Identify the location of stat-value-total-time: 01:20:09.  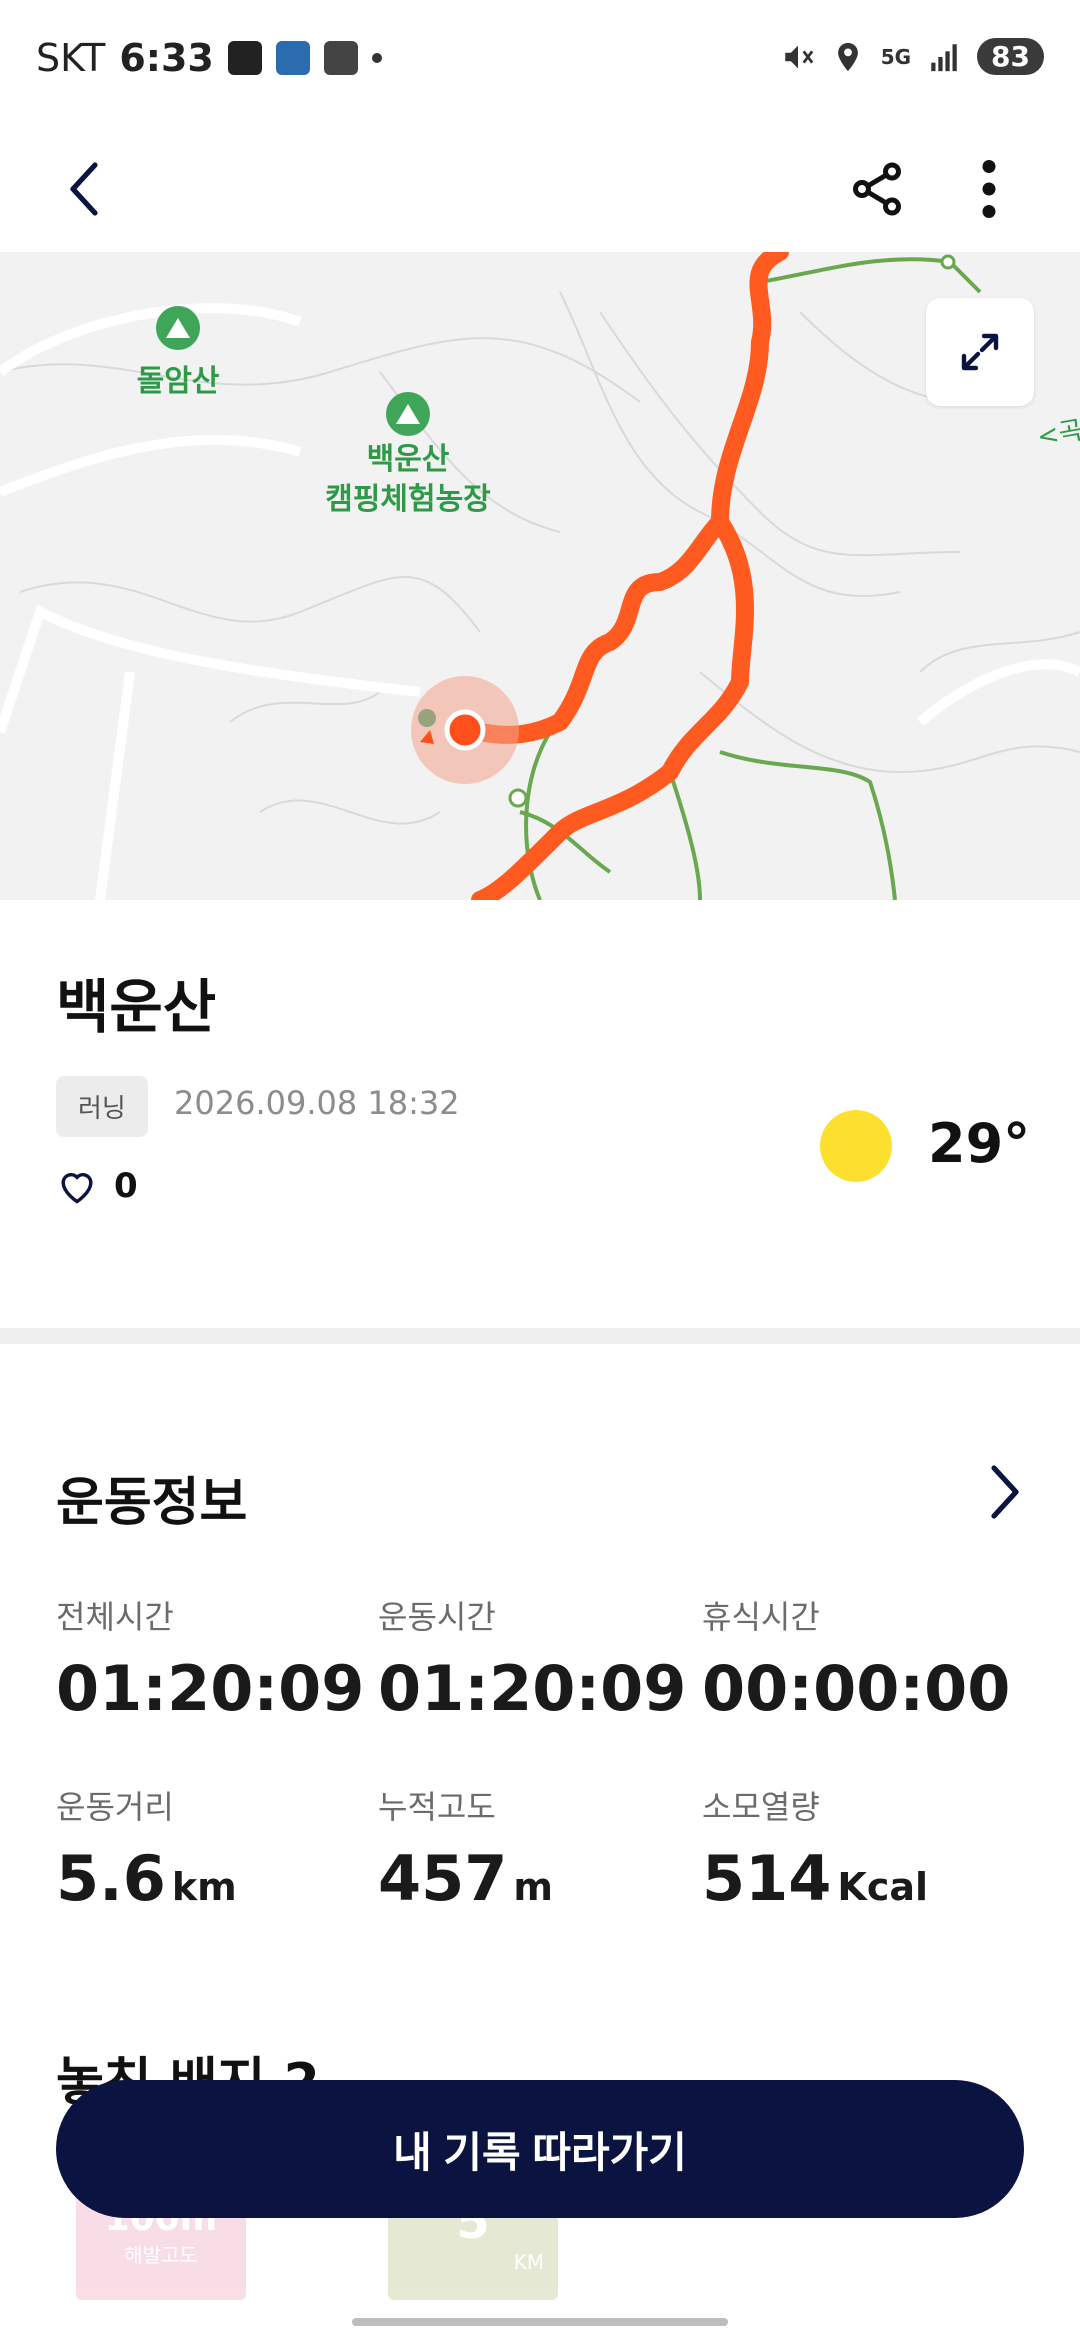
(210, 1688).